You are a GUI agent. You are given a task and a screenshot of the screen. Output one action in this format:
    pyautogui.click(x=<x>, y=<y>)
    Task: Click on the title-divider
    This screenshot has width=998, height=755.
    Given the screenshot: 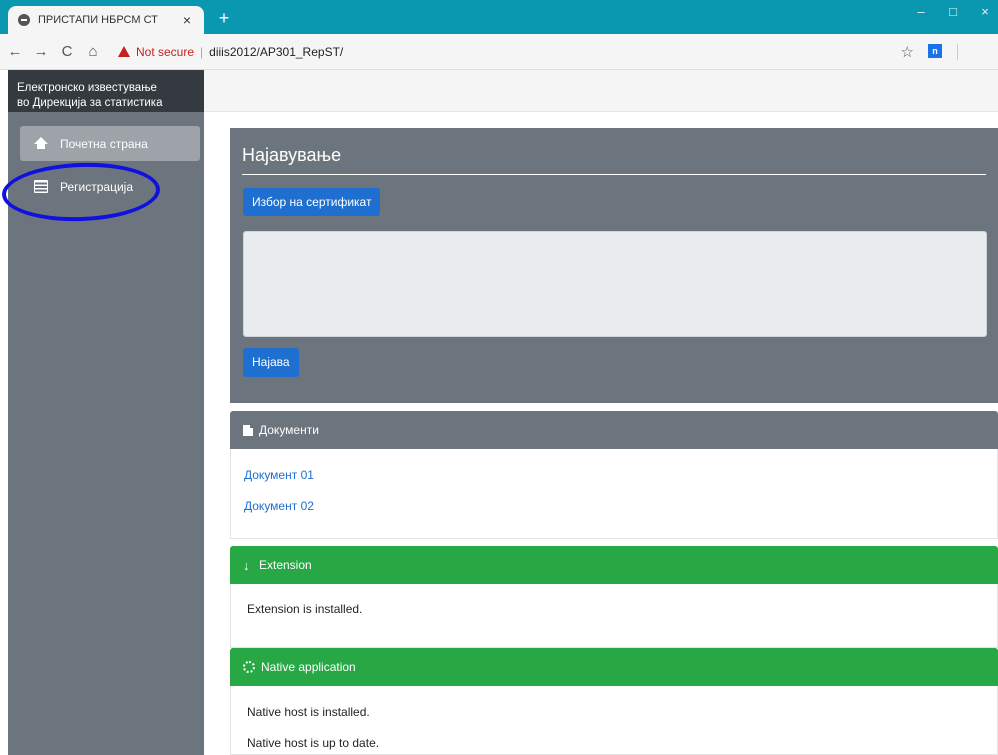 What is the action you would take?
    pyautogui.click(x=614, y=174)
    